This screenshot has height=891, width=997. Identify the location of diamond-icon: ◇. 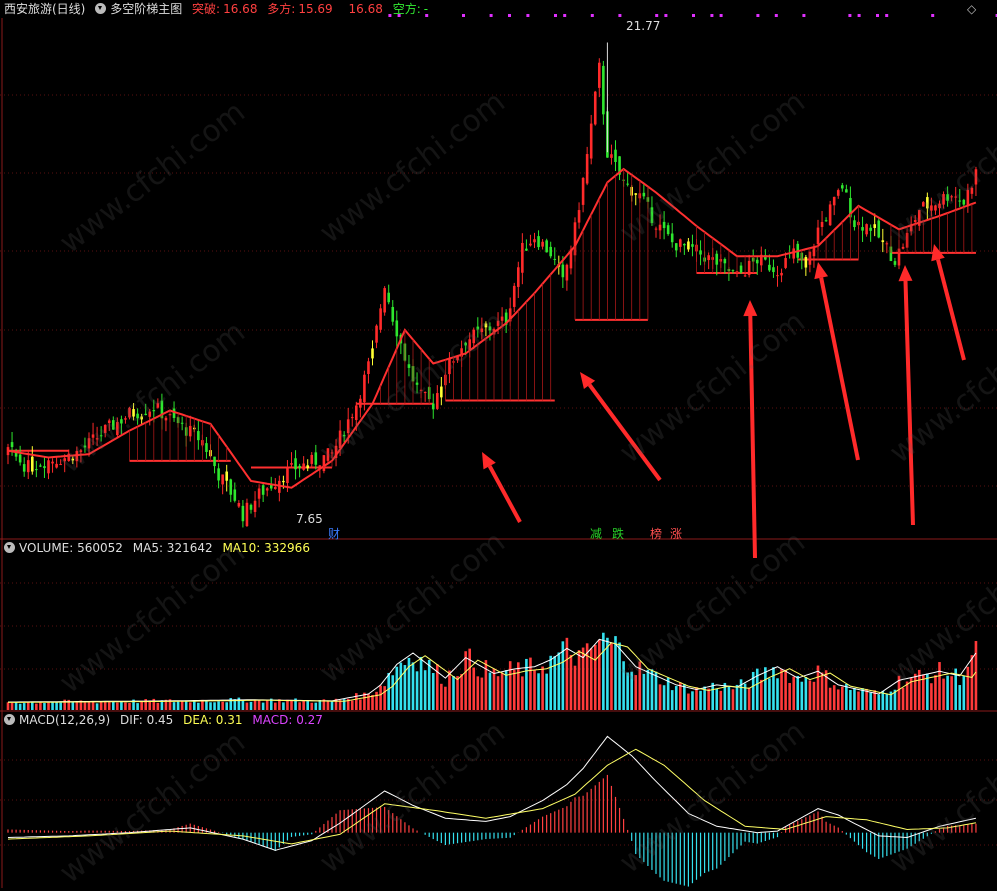
(971, 9).